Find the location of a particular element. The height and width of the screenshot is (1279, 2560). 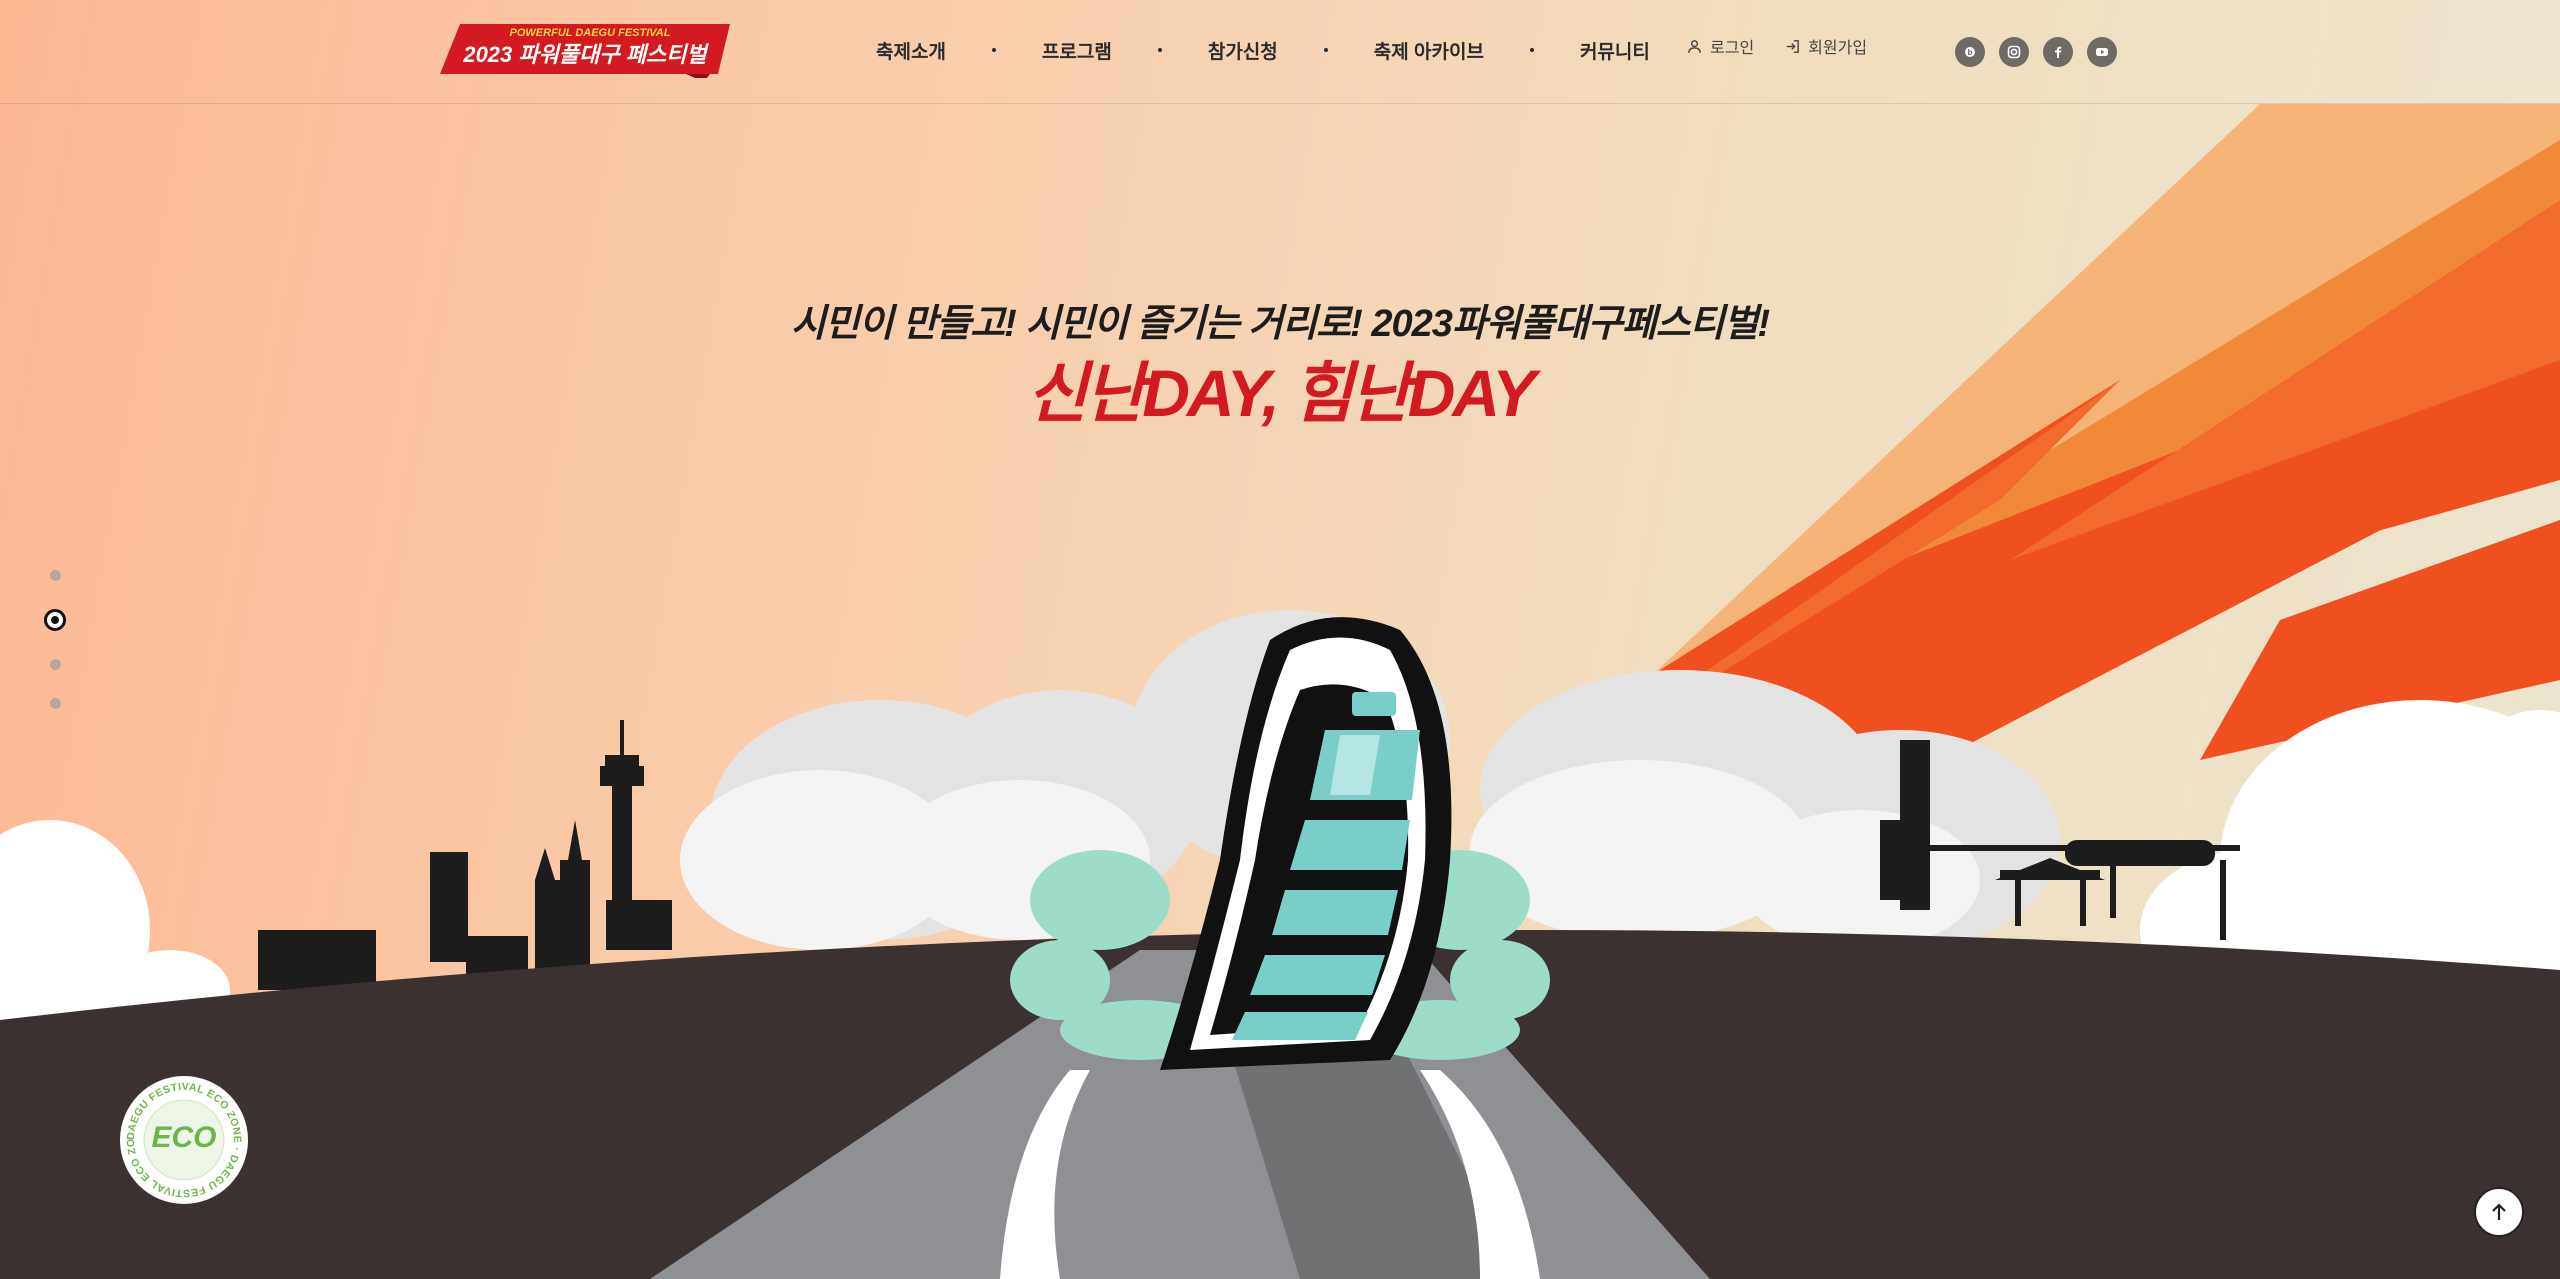

blog-icon: b is located at coordinates (1970, 52).